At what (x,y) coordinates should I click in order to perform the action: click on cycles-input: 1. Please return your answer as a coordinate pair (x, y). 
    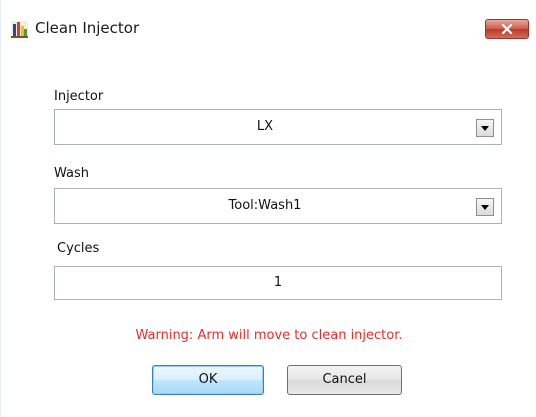
    Looking at the image, I should click on (278, 283).